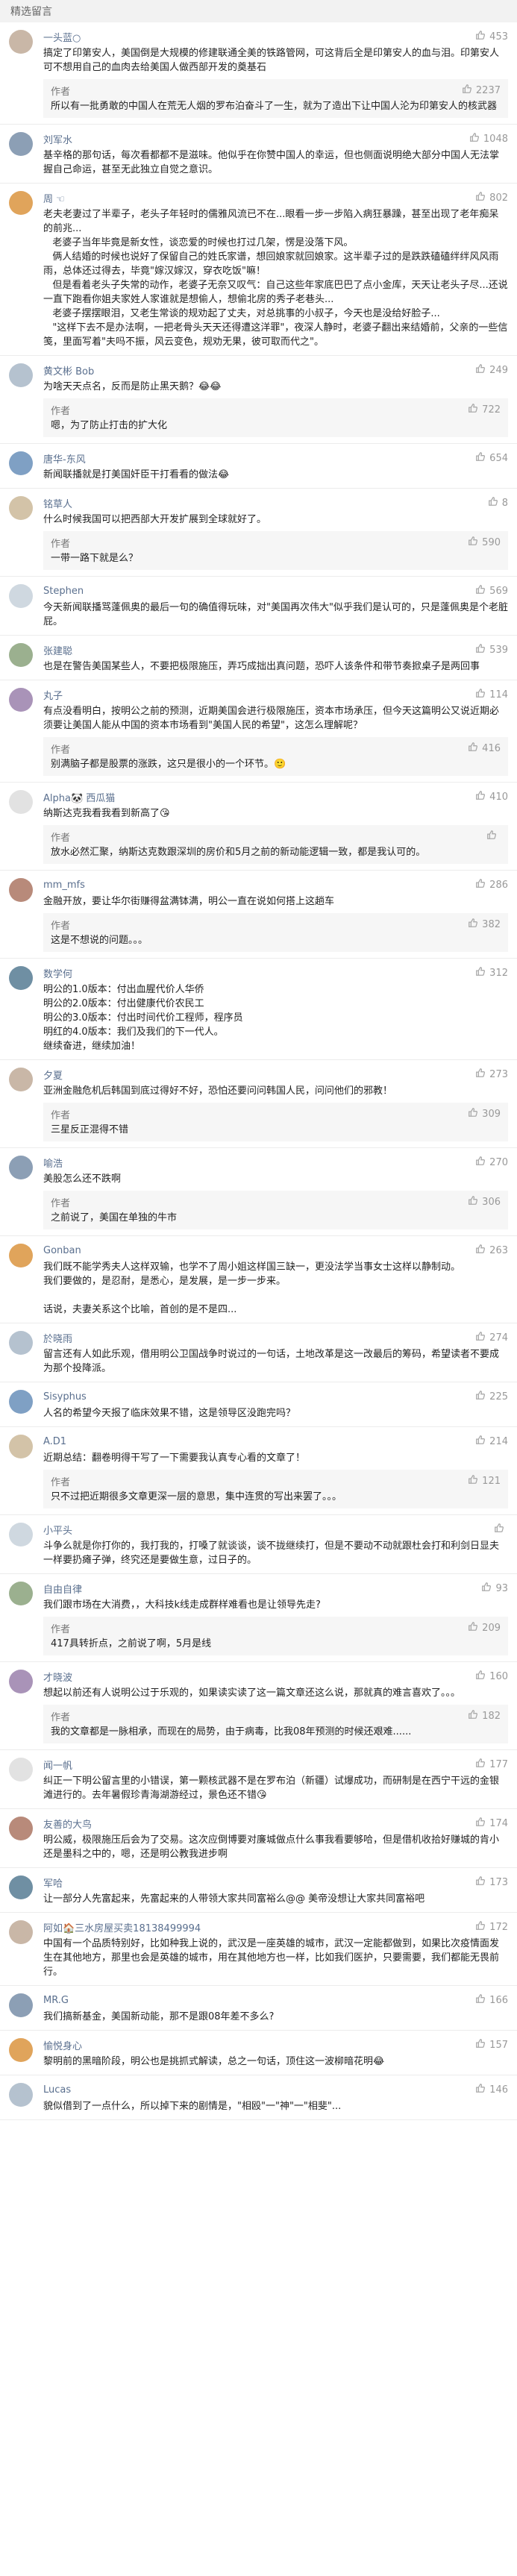  Describe the element at coordinates (491, 370) in the screenshot. I see `like-button: 249` at that location.